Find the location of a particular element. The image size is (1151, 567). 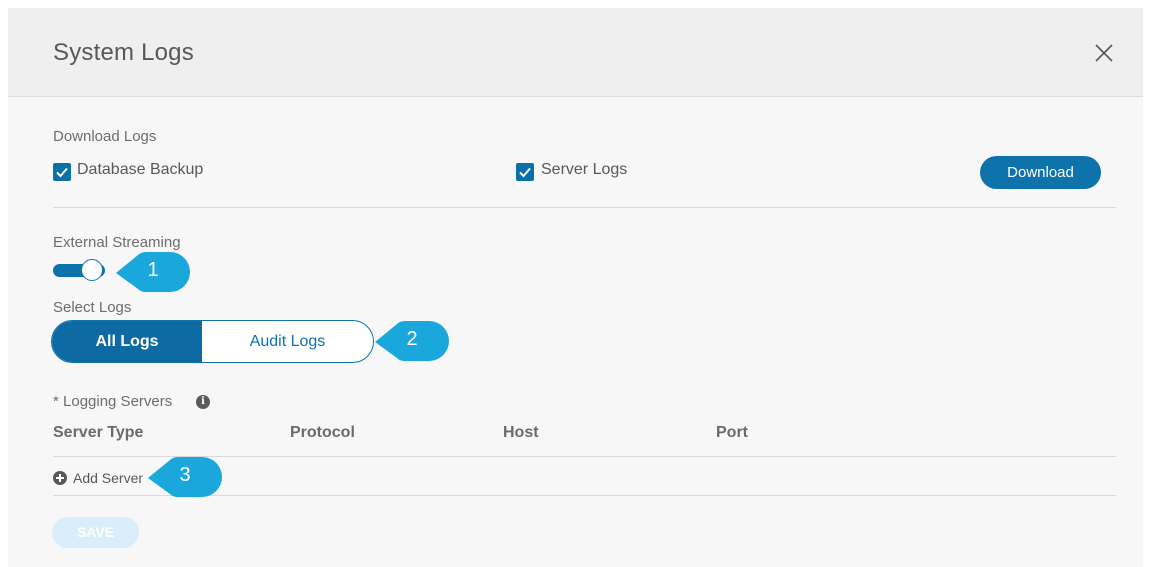

close-icon is located at coordinates (1104, 53).